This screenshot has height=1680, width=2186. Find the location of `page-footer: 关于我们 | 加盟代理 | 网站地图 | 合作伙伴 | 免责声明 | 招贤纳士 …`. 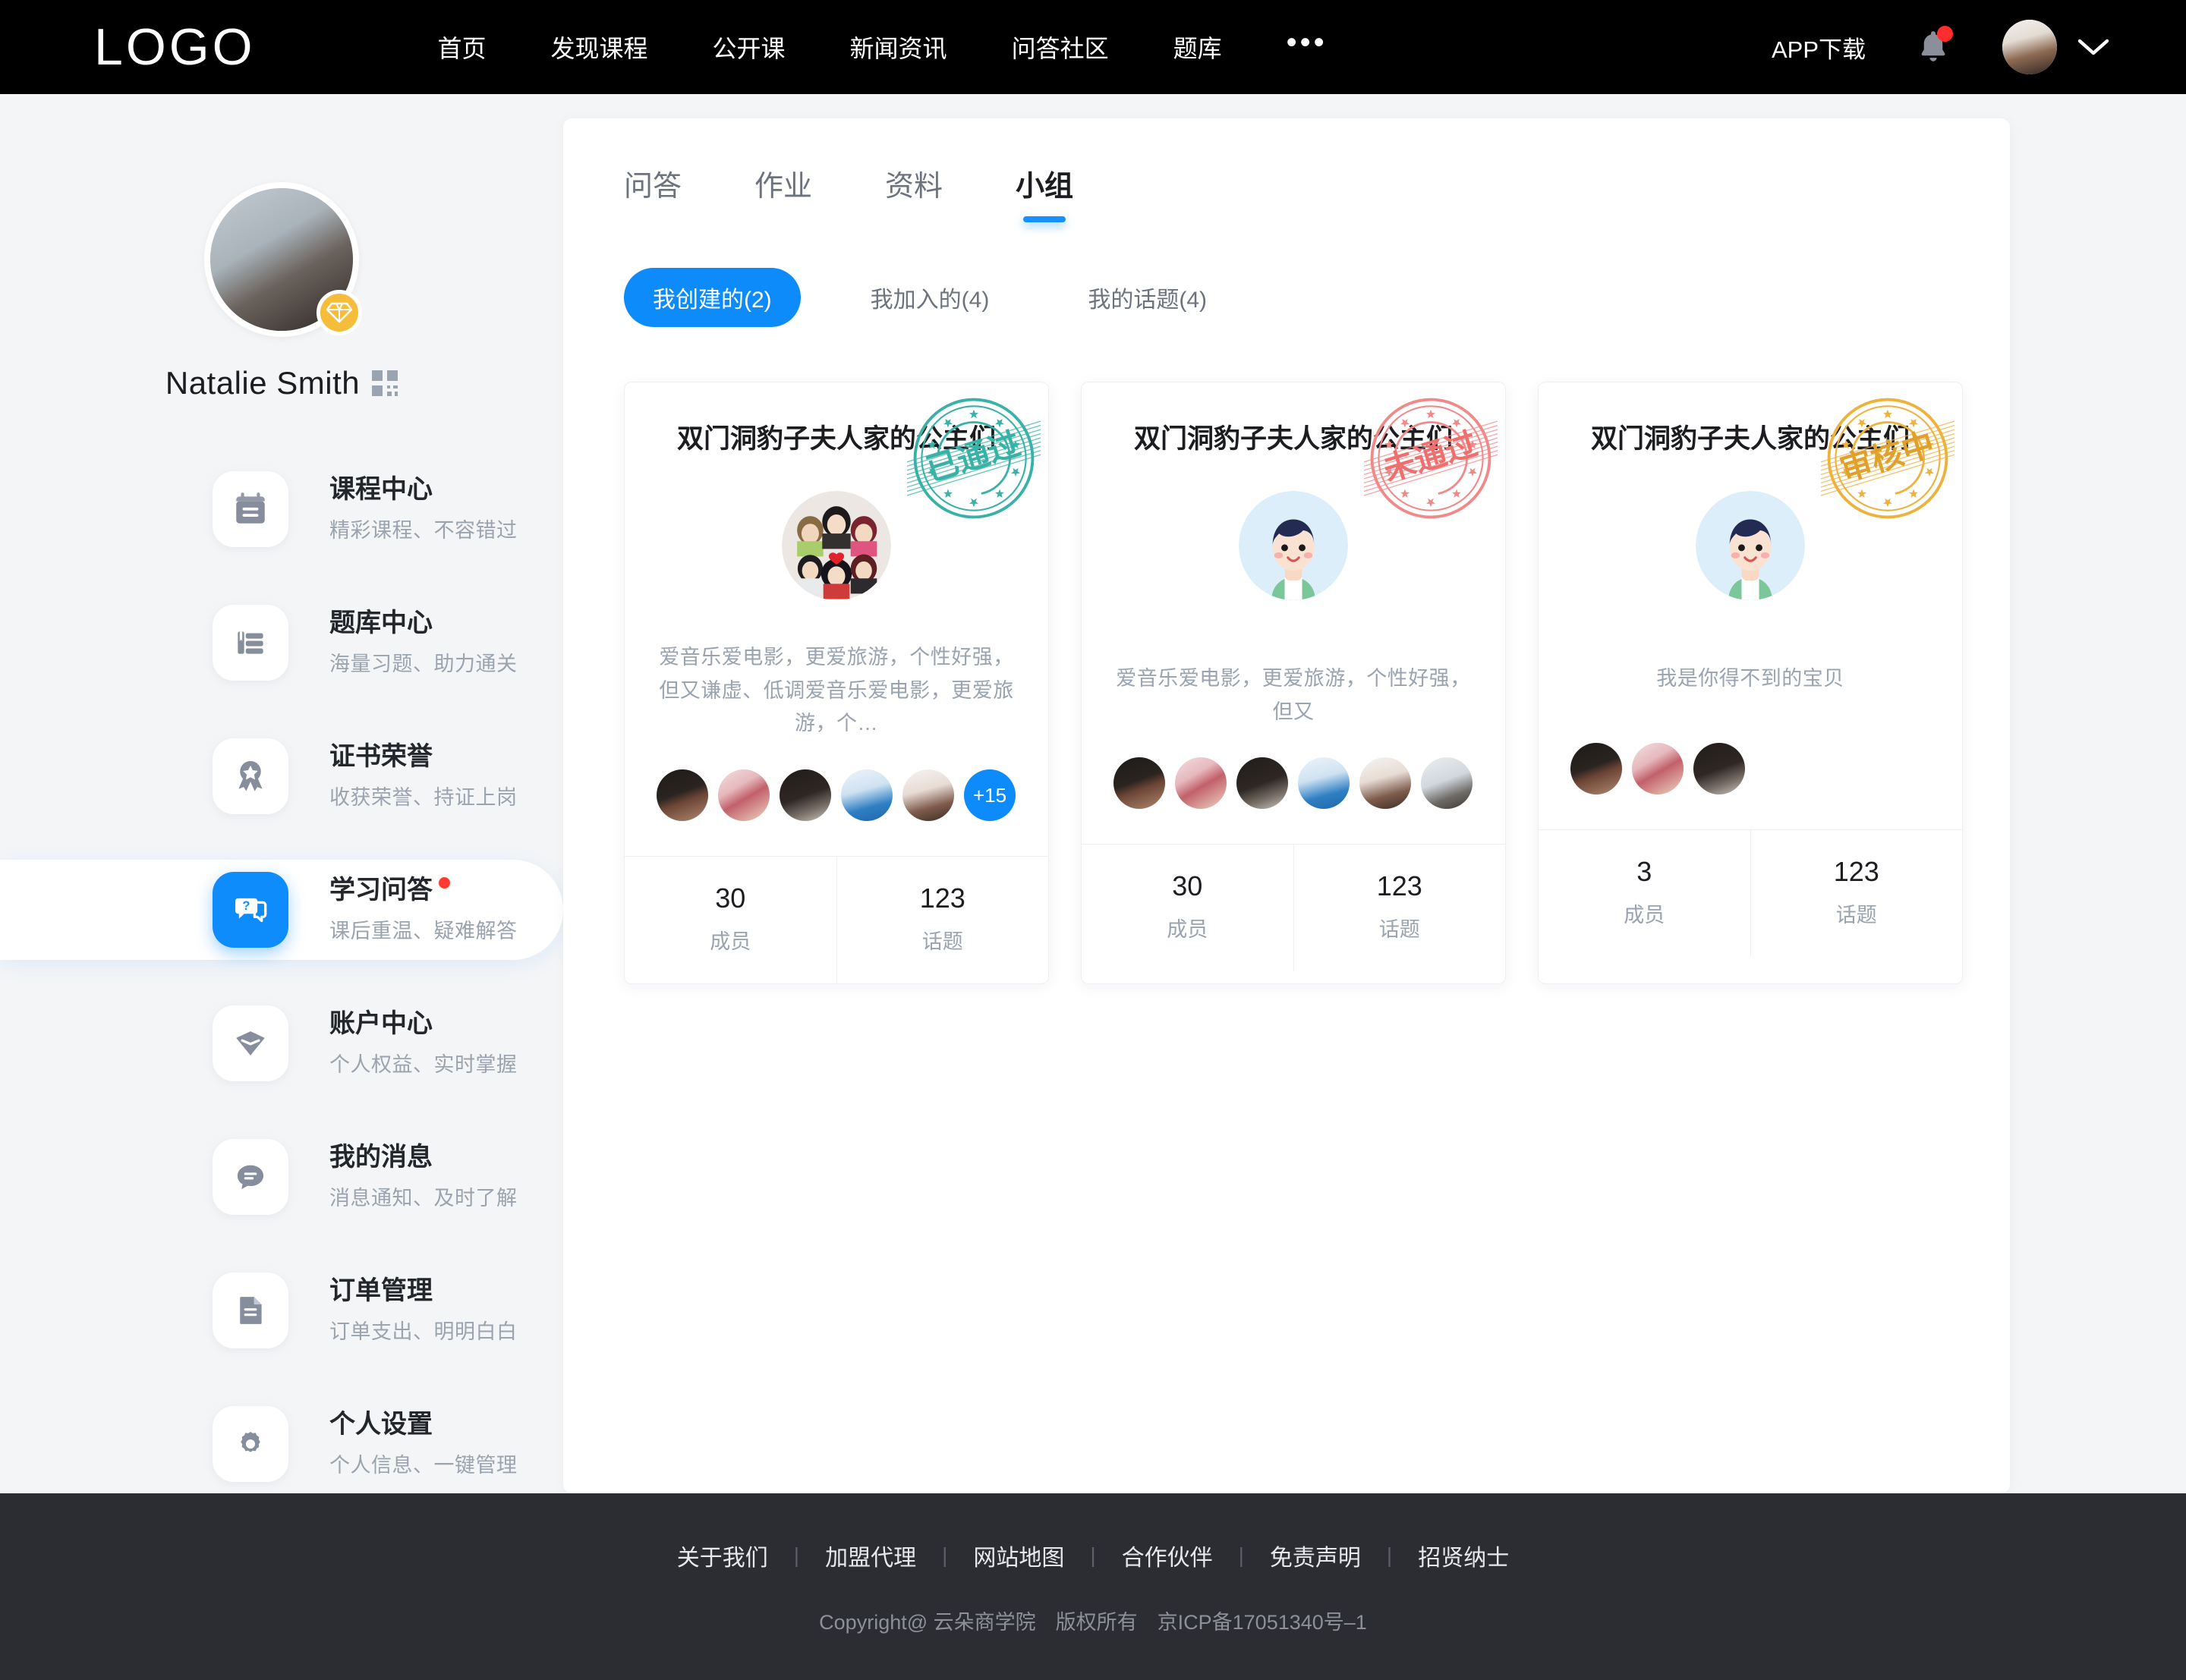

page-footer: 关于我们 | 加盟代理 | 网站地图 | 合作伙伴 | 免责声明 | 招贤纳士 … is located at coordinates (1093, 1586).